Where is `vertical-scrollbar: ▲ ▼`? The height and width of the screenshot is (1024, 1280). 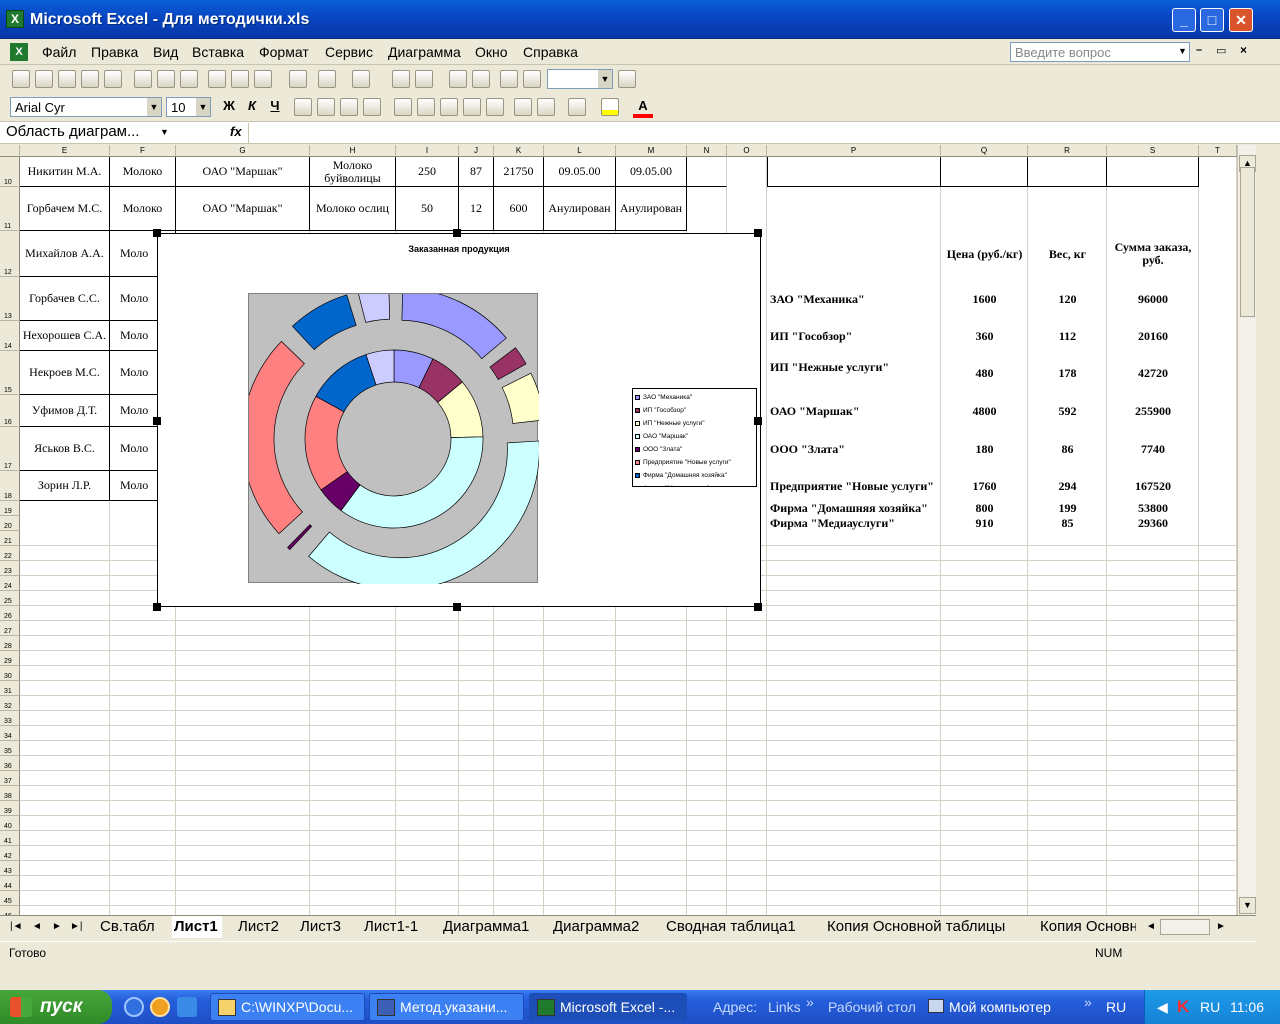
vertical-scrollbar: ▲ ▼ is located at coordinates (1246, 530).